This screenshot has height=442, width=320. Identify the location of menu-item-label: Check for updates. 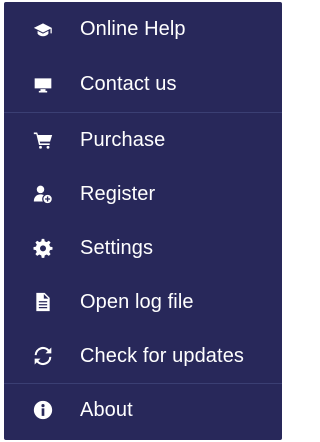
(162, 355).